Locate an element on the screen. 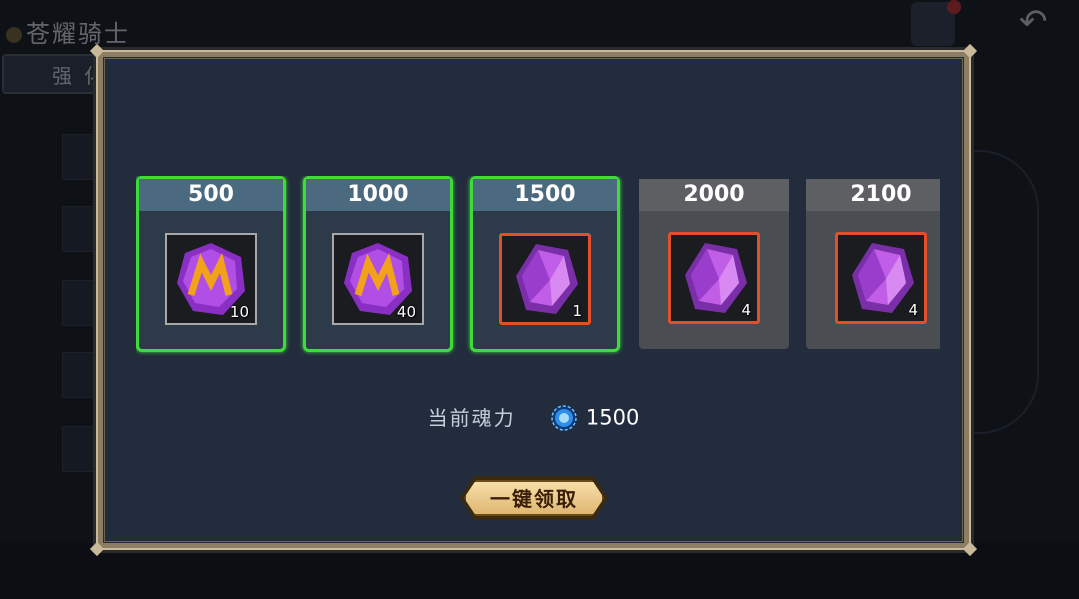 This screenshot has width=1079, height=599. reward-card: 1500 1 is located at coordinates (545, 264).